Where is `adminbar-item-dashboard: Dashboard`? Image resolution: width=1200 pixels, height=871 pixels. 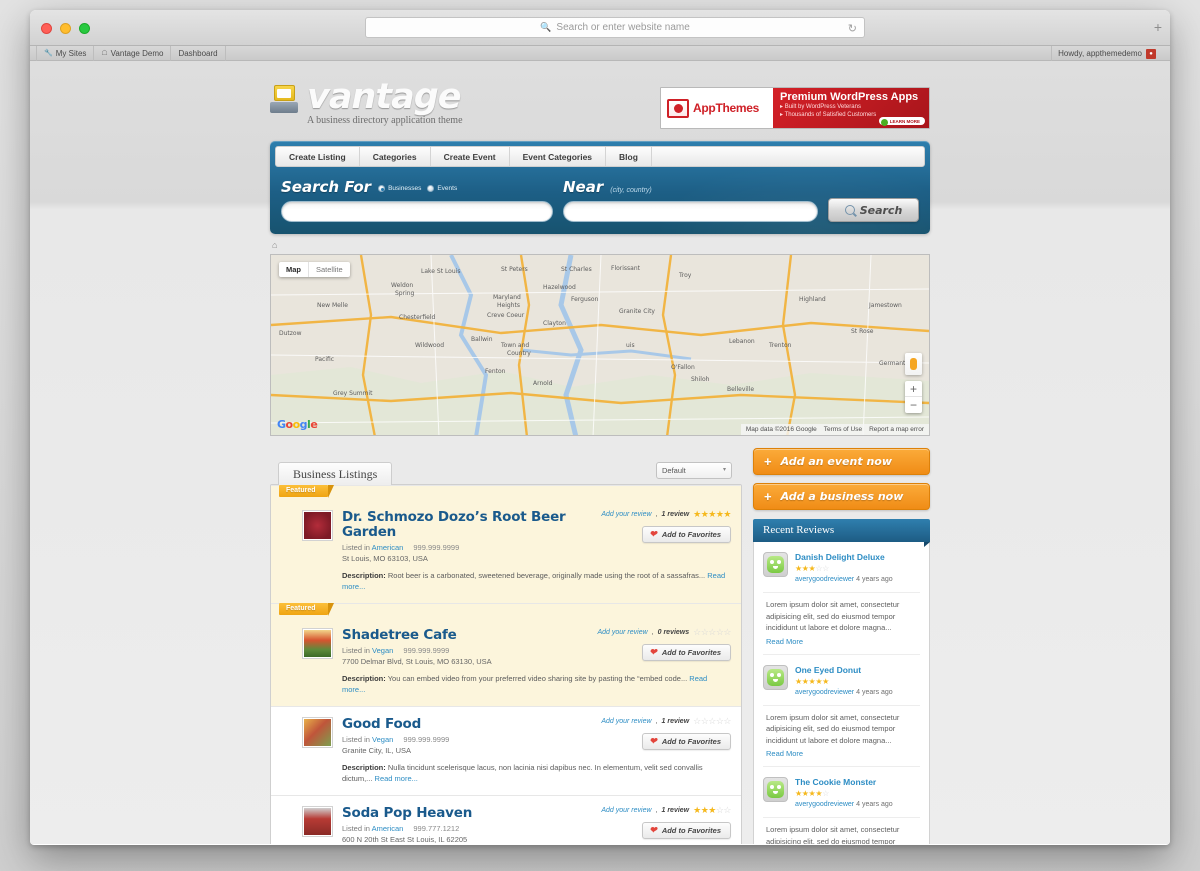
adminbar-item-dashboard: Dashboard is located at coordinates (198, 53).